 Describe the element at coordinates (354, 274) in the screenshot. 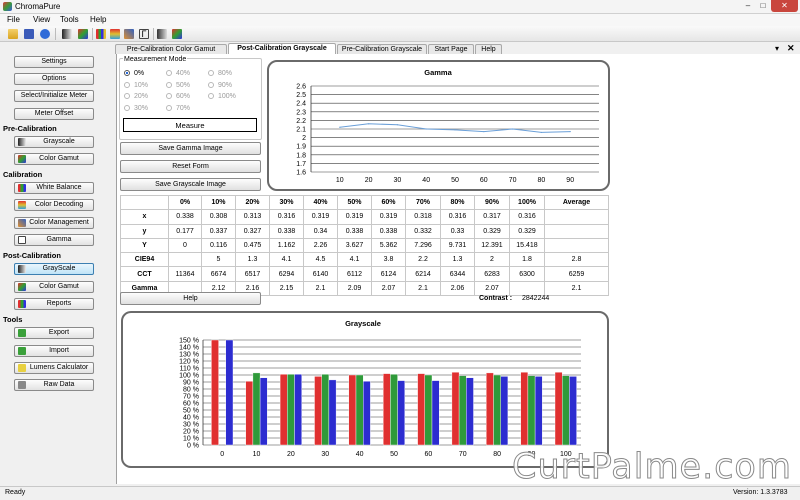

I see `table-cell: 6112` at that location.